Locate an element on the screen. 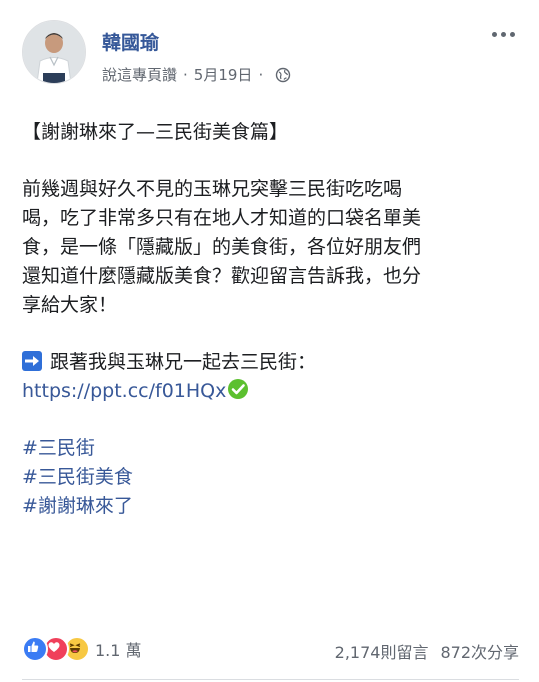  link-line: https://ppt.cc/f01HQx is located at coordinates (270, 391).